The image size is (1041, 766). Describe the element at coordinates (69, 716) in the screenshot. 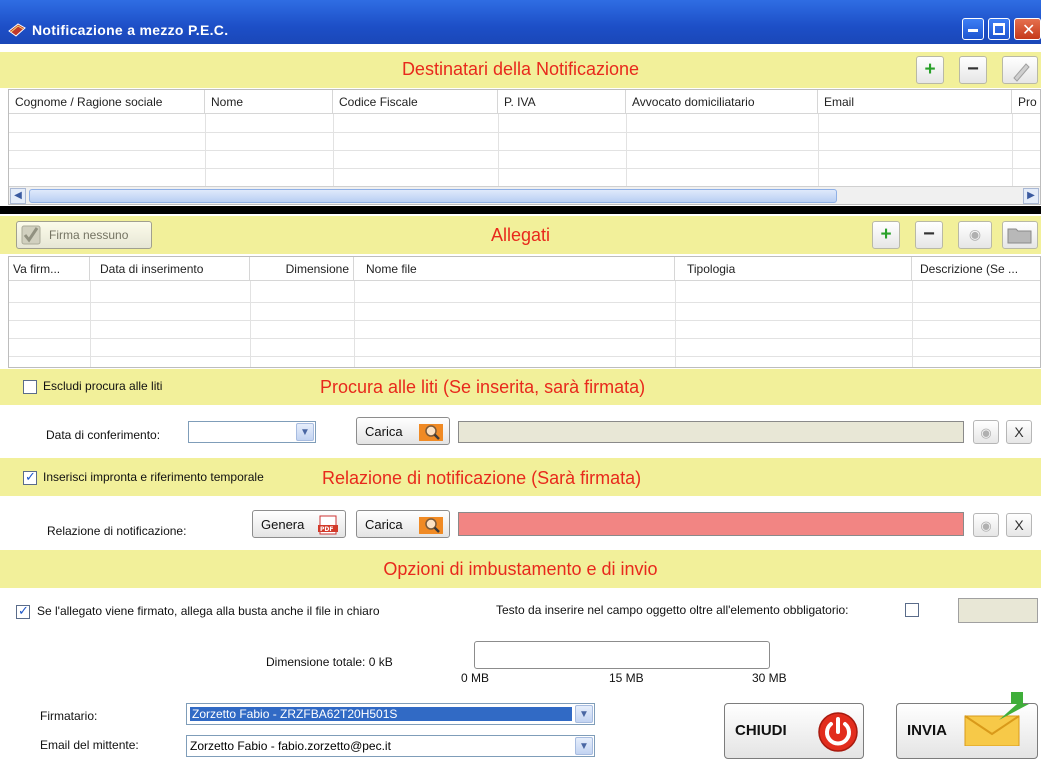

I see `signer-label: Firmatario:` at that location.